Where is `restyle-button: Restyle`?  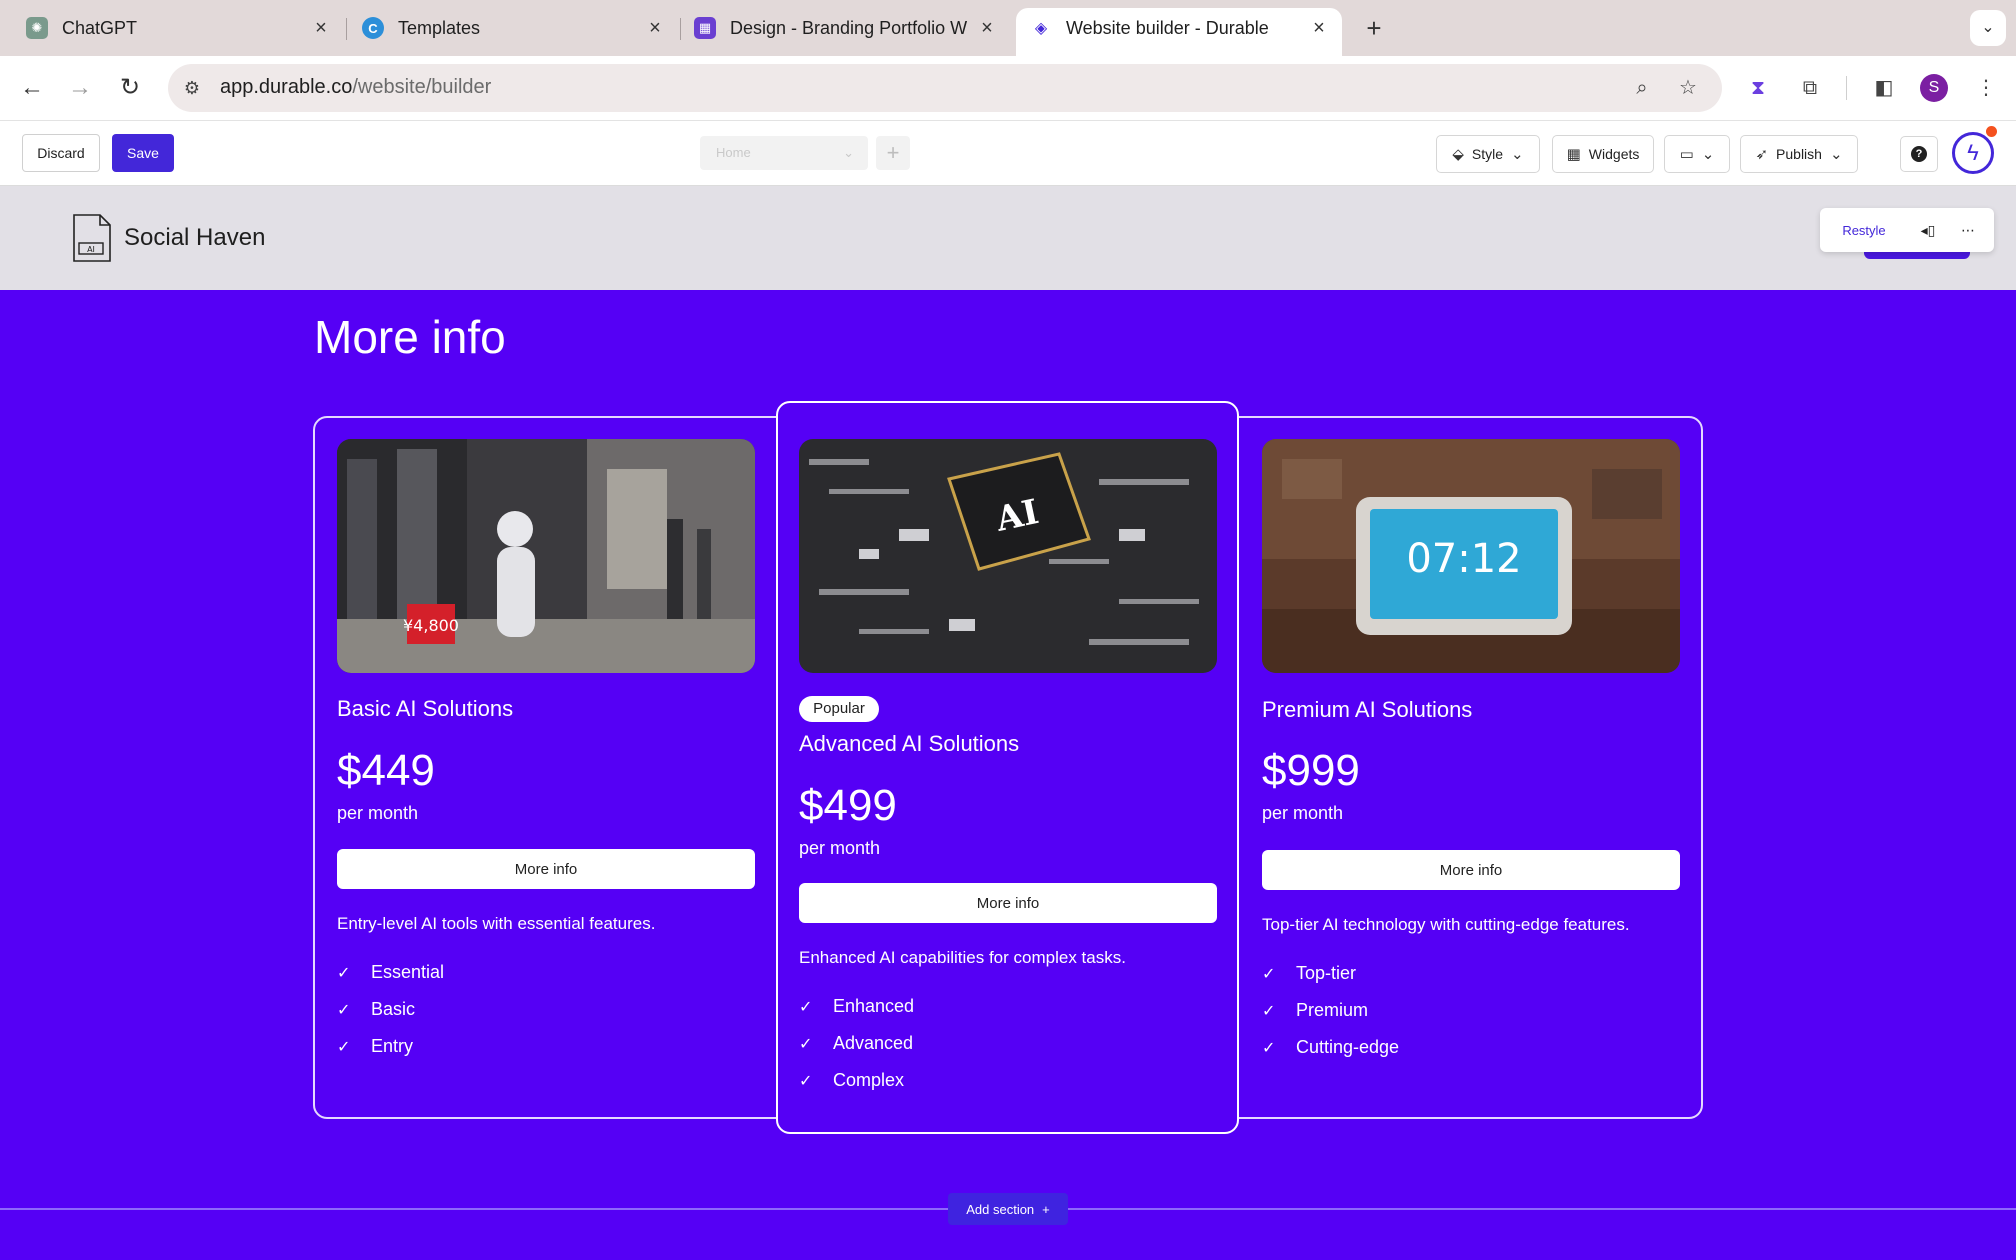
restyle-button: Restyle is located at coordinates (1864, 230).